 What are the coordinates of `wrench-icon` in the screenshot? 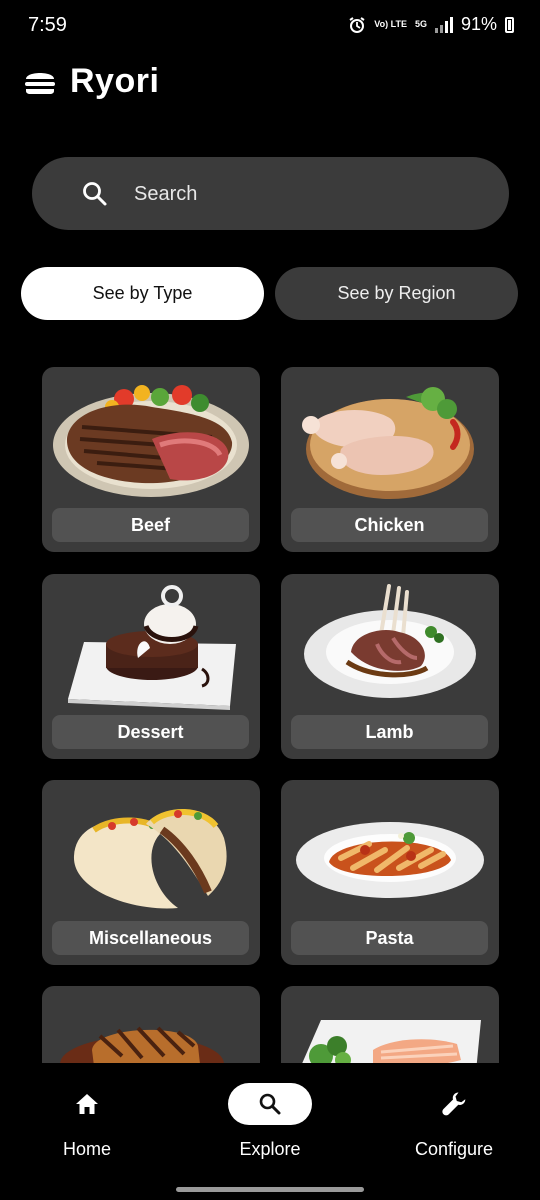 It's located at (454, 1104).